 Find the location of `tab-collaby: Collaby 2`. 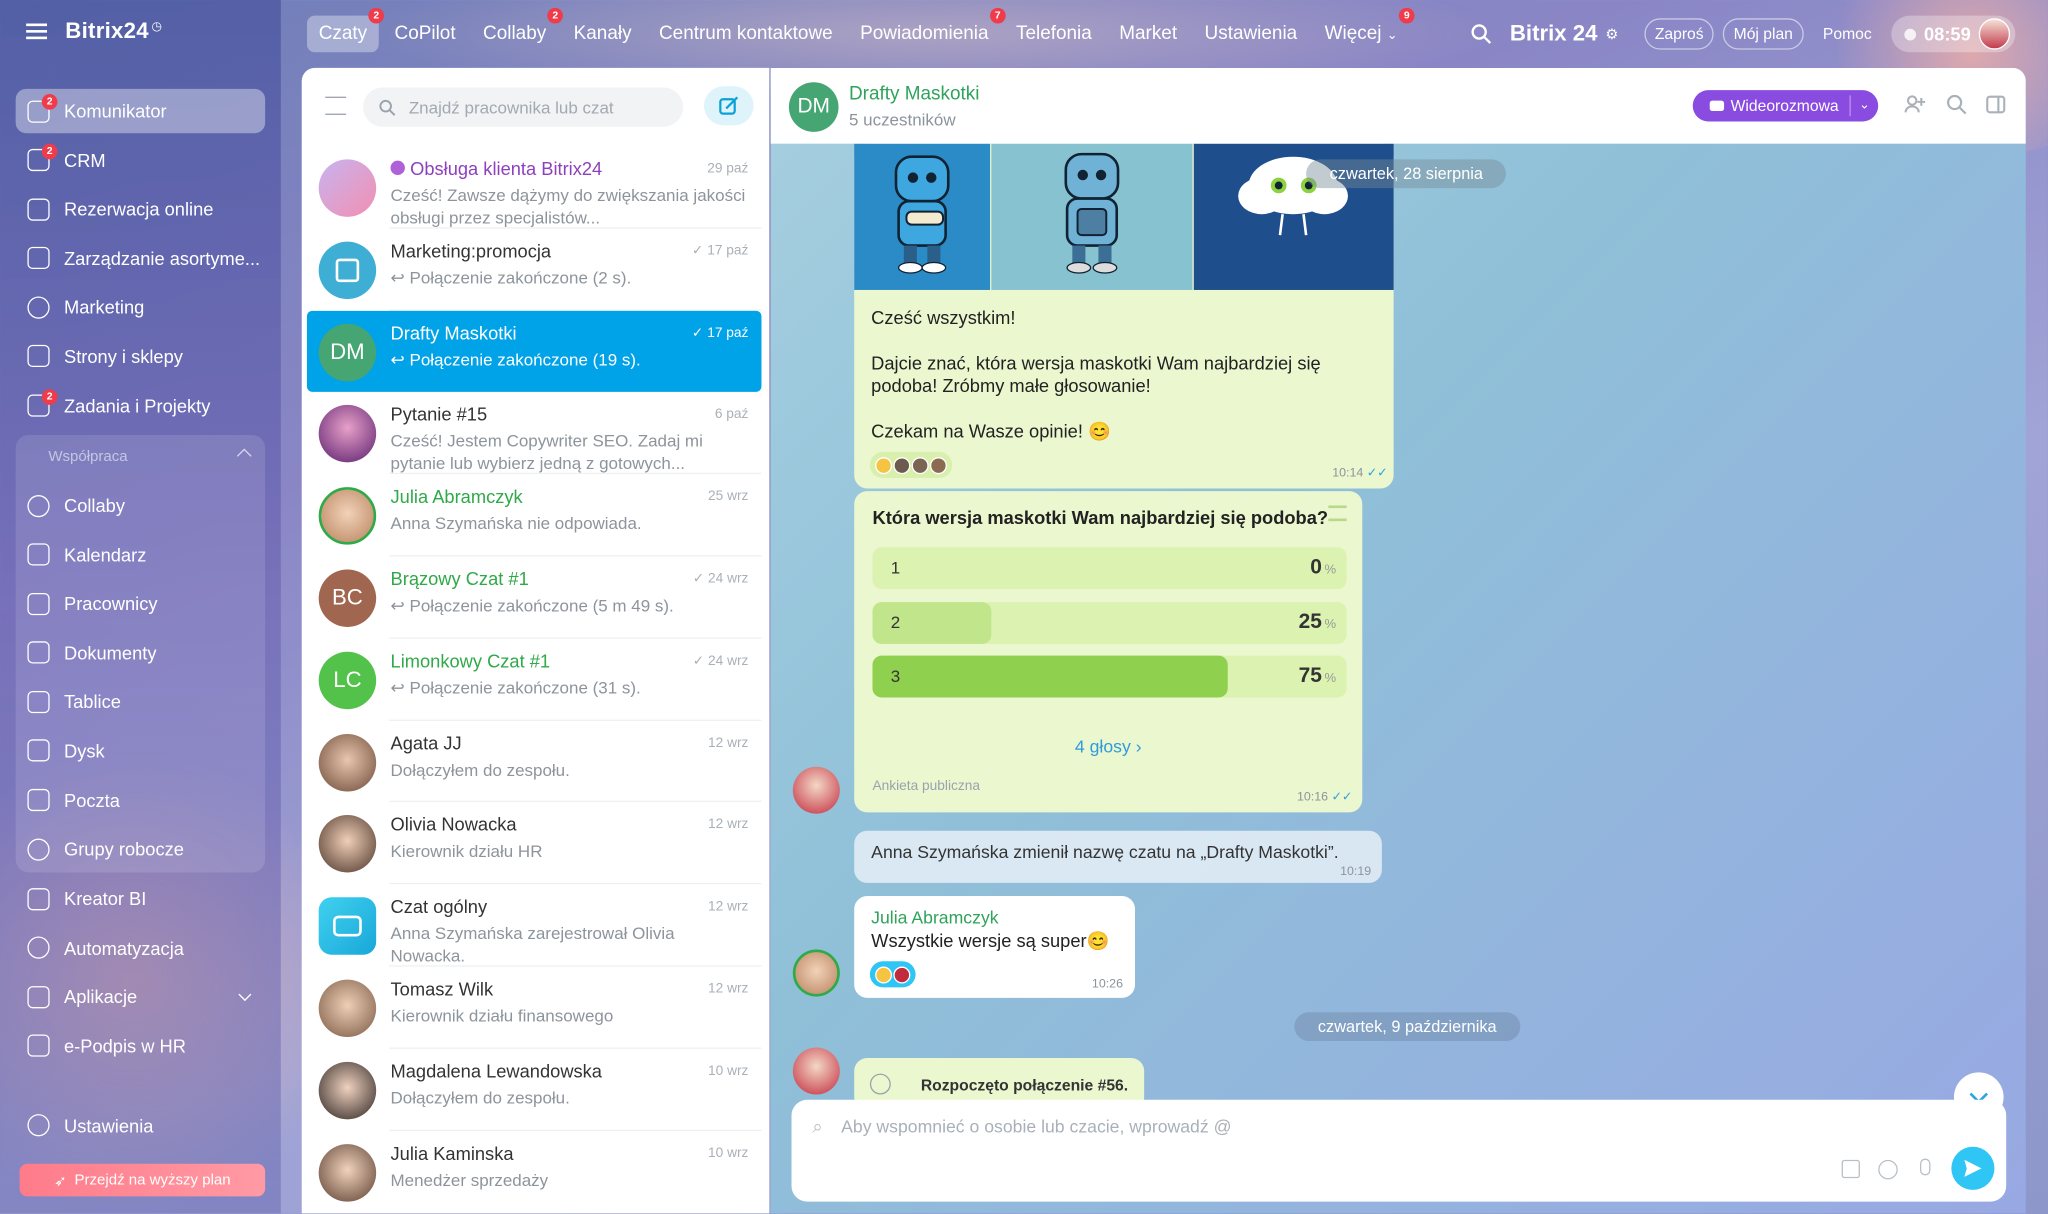

tab-collaby: Collaby 2 is located at coordinates (517, 30).